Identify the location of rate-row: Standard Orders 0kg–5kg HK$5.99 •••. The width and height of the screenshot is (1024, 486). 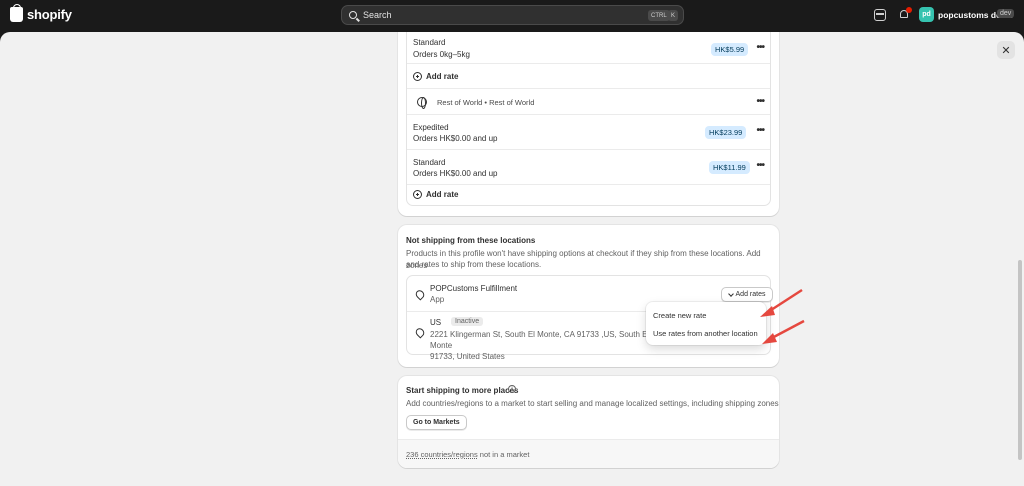
(588, 48).